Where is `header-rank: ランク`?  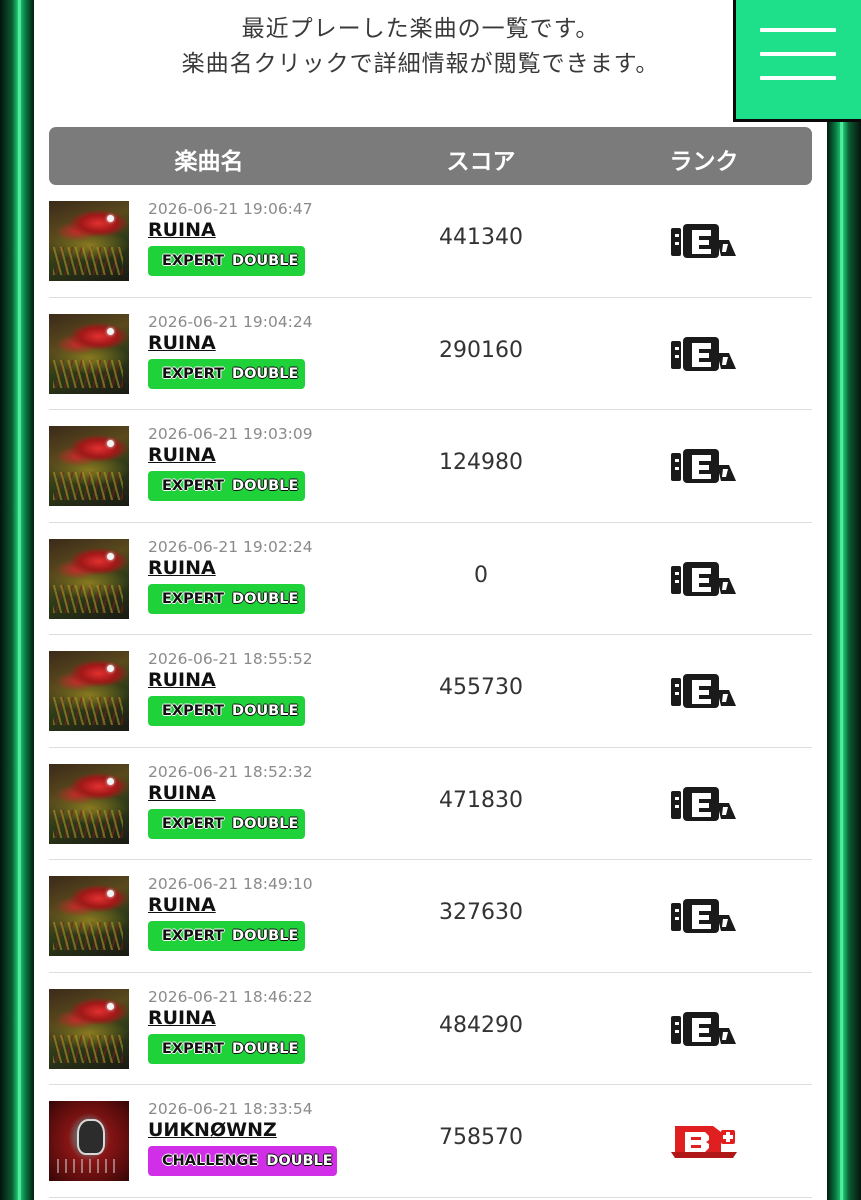
header-rank: ランク is located at coordinates (704, 162).